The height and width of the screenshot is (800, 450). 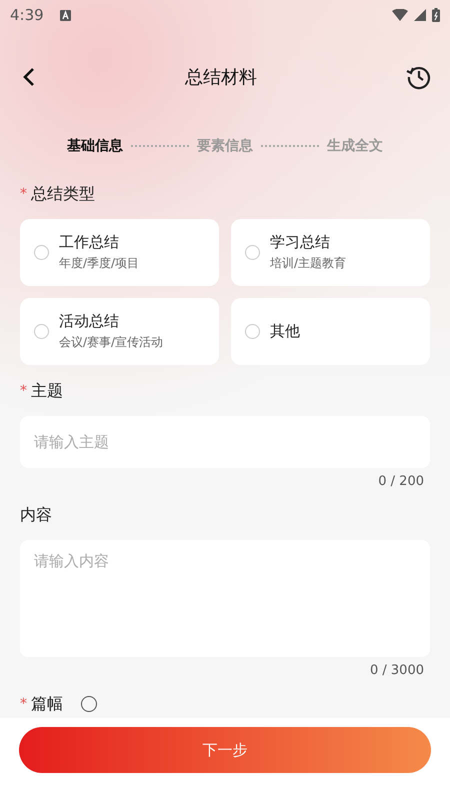 I want to click on char-counter: 0 / 200, so click(x=401, y=481).